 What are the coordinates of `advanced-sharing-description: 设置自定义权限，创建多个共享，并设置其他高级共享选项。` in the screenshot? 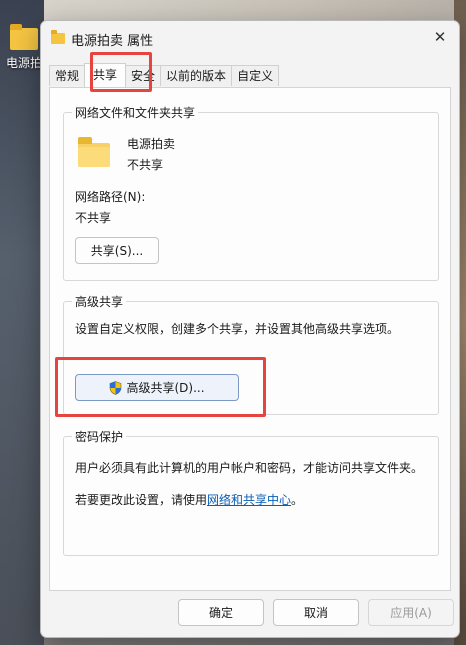 It's located at (237, 329).